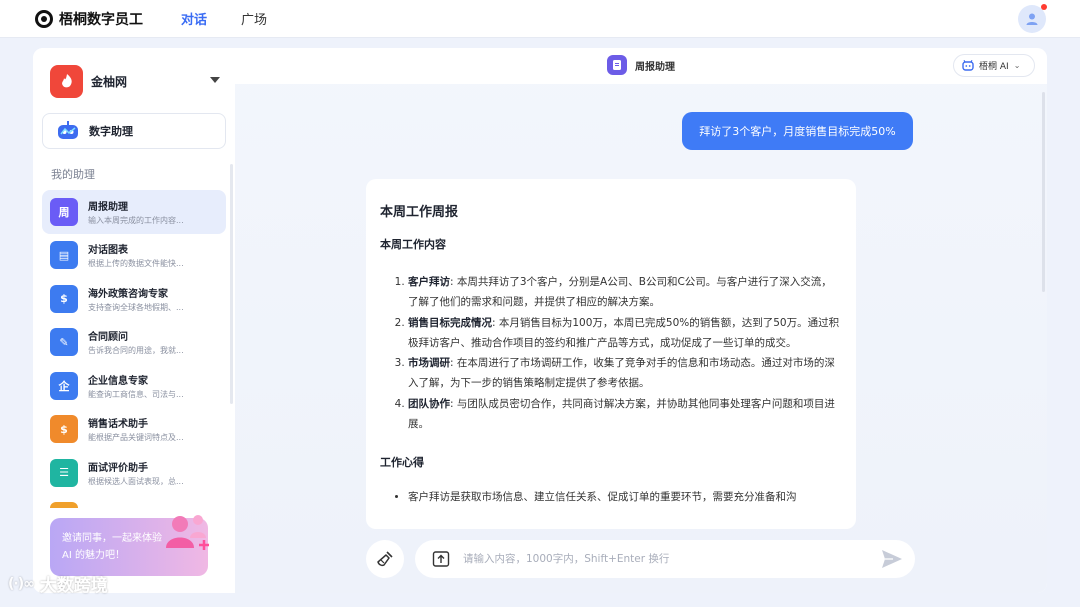  I want to click on people-icon, so click(187, 532).